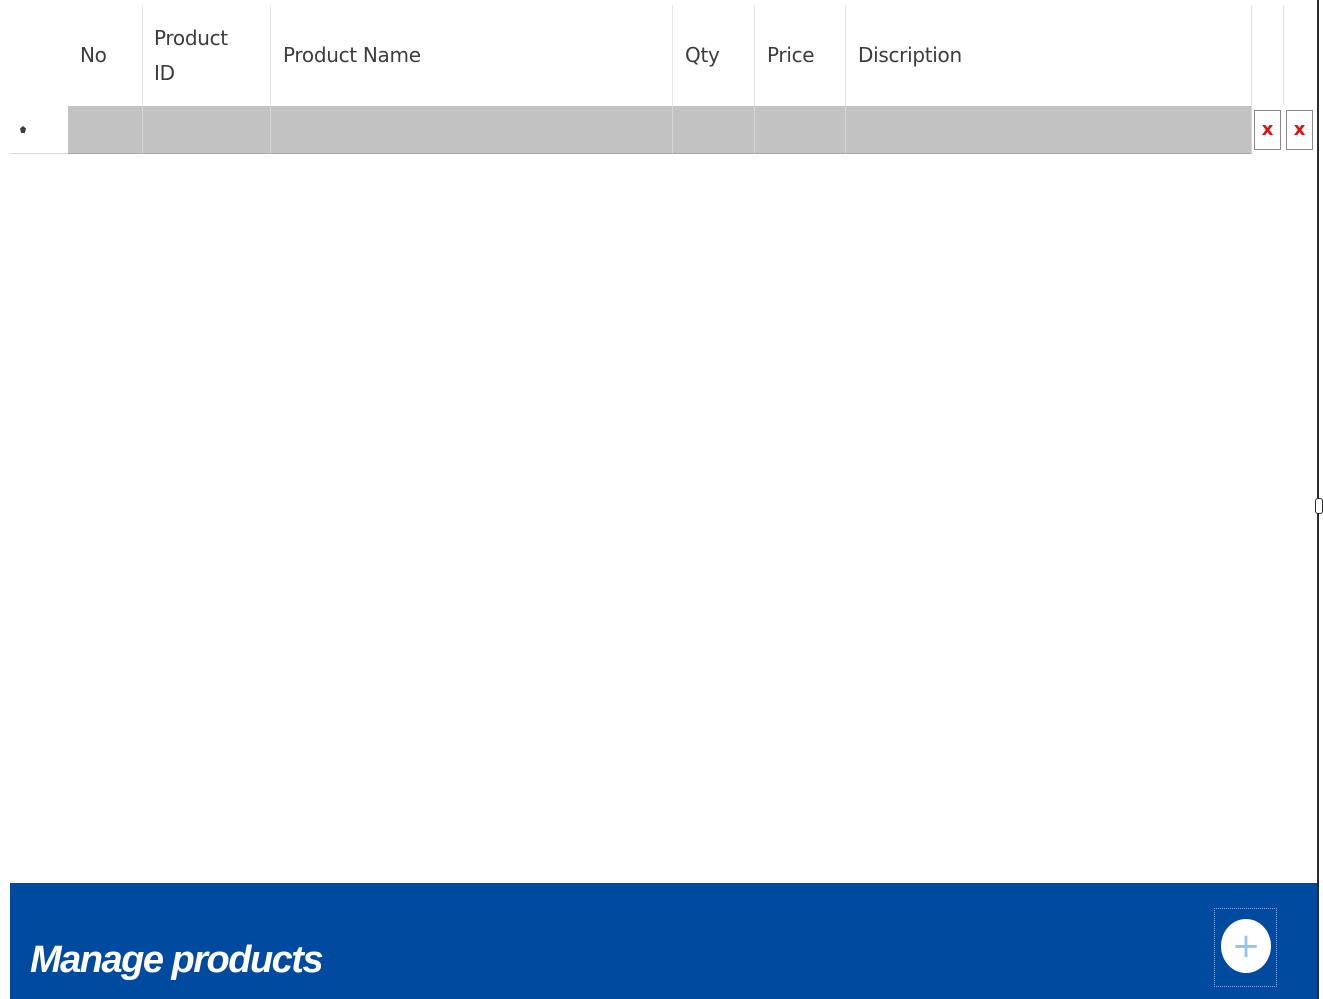 The width and height of the screenshot is (1323, 999). Describe the element at coordinates (352, 55) in the screenshot. I see `column-header-label: Product Name` at that location.